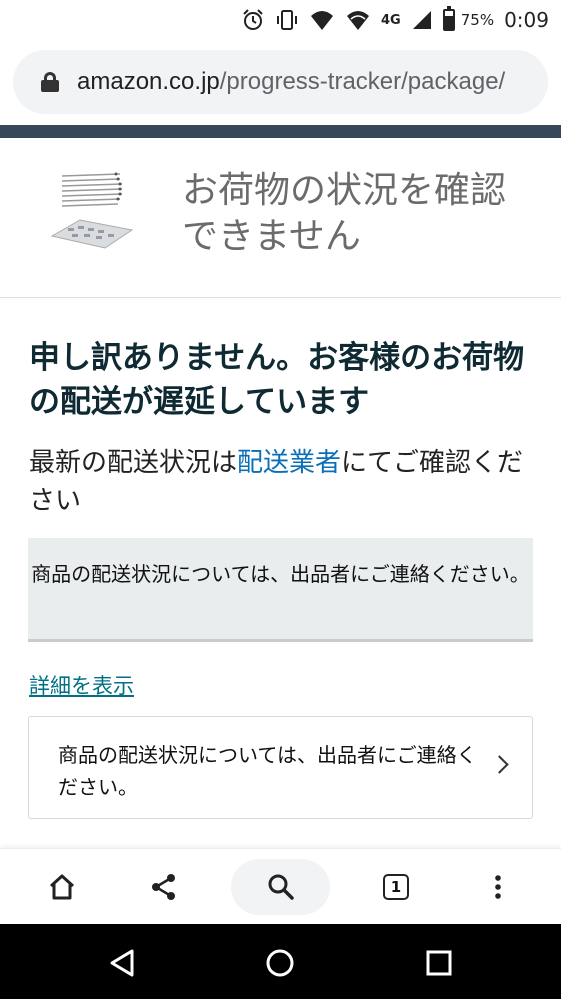 The width and height of the screenshot is (561, 999). I want to click on card-text: 商品の配送状況については、出品者にご連絡ください。, so click(267, 771).